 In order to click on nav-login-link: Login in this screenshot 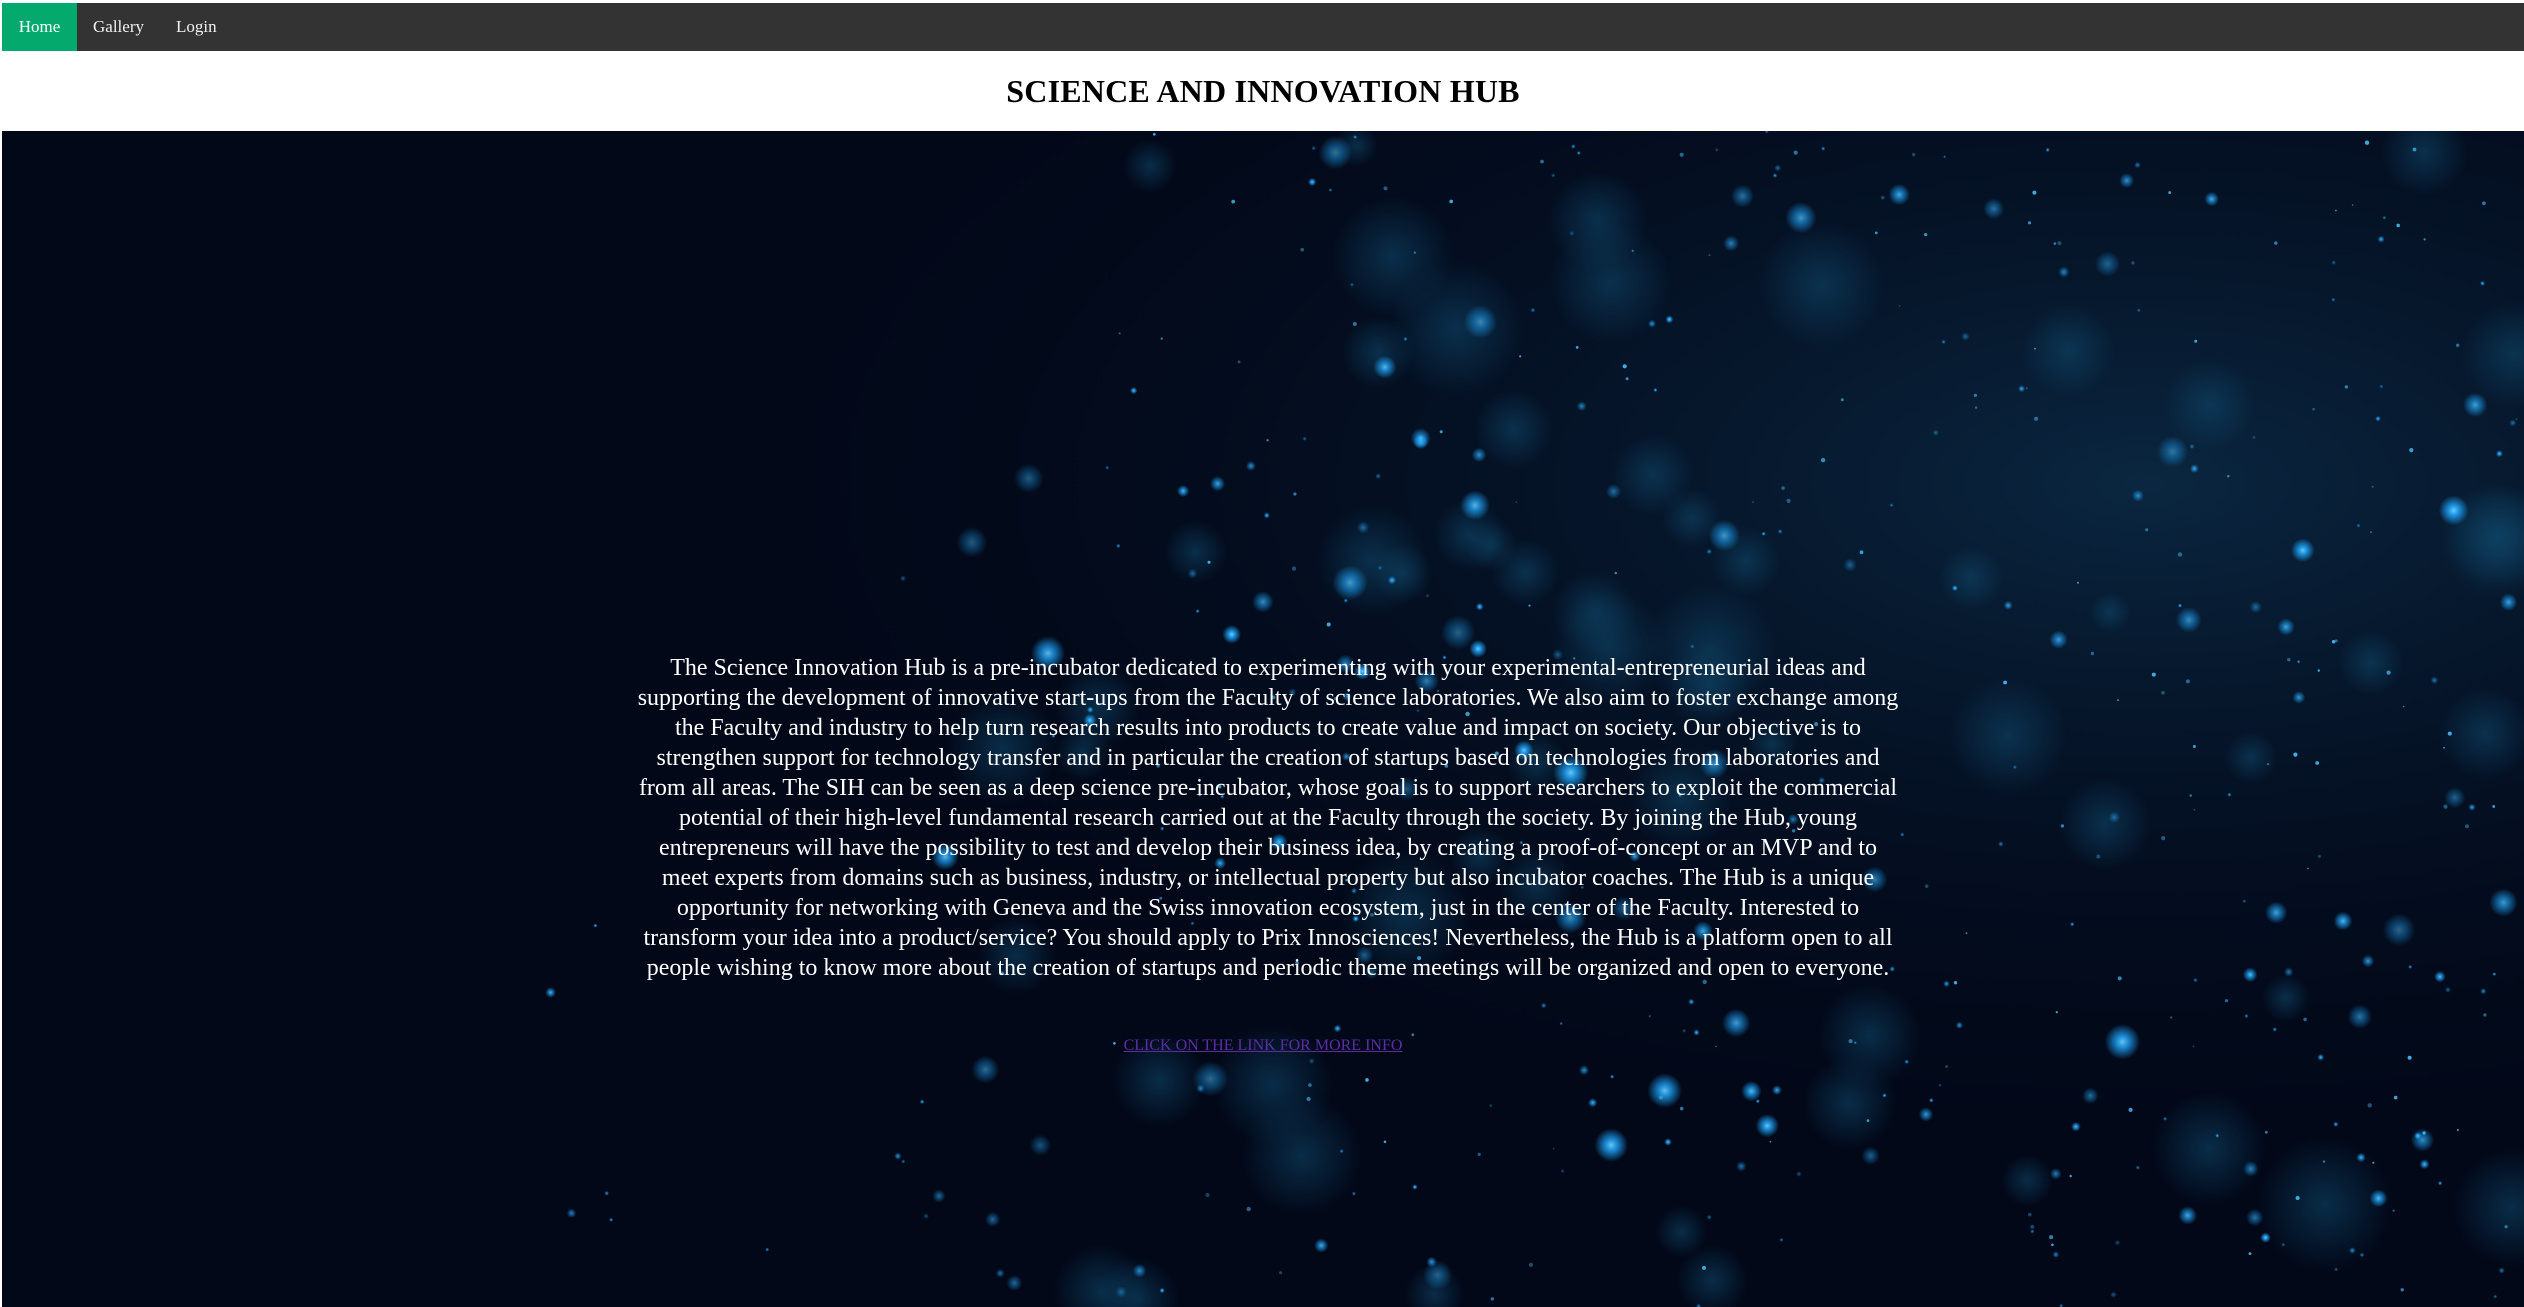, I will do `click(196, 27)`.